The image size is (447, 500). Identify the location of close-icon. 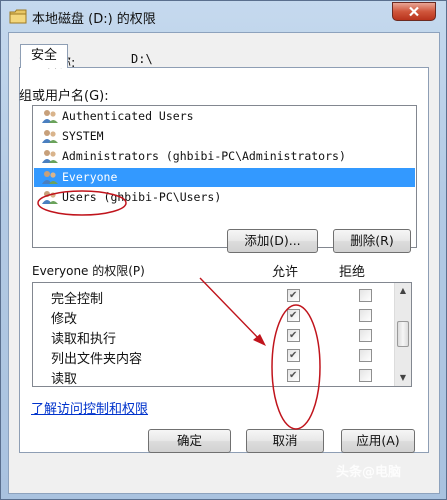
(414, 11).